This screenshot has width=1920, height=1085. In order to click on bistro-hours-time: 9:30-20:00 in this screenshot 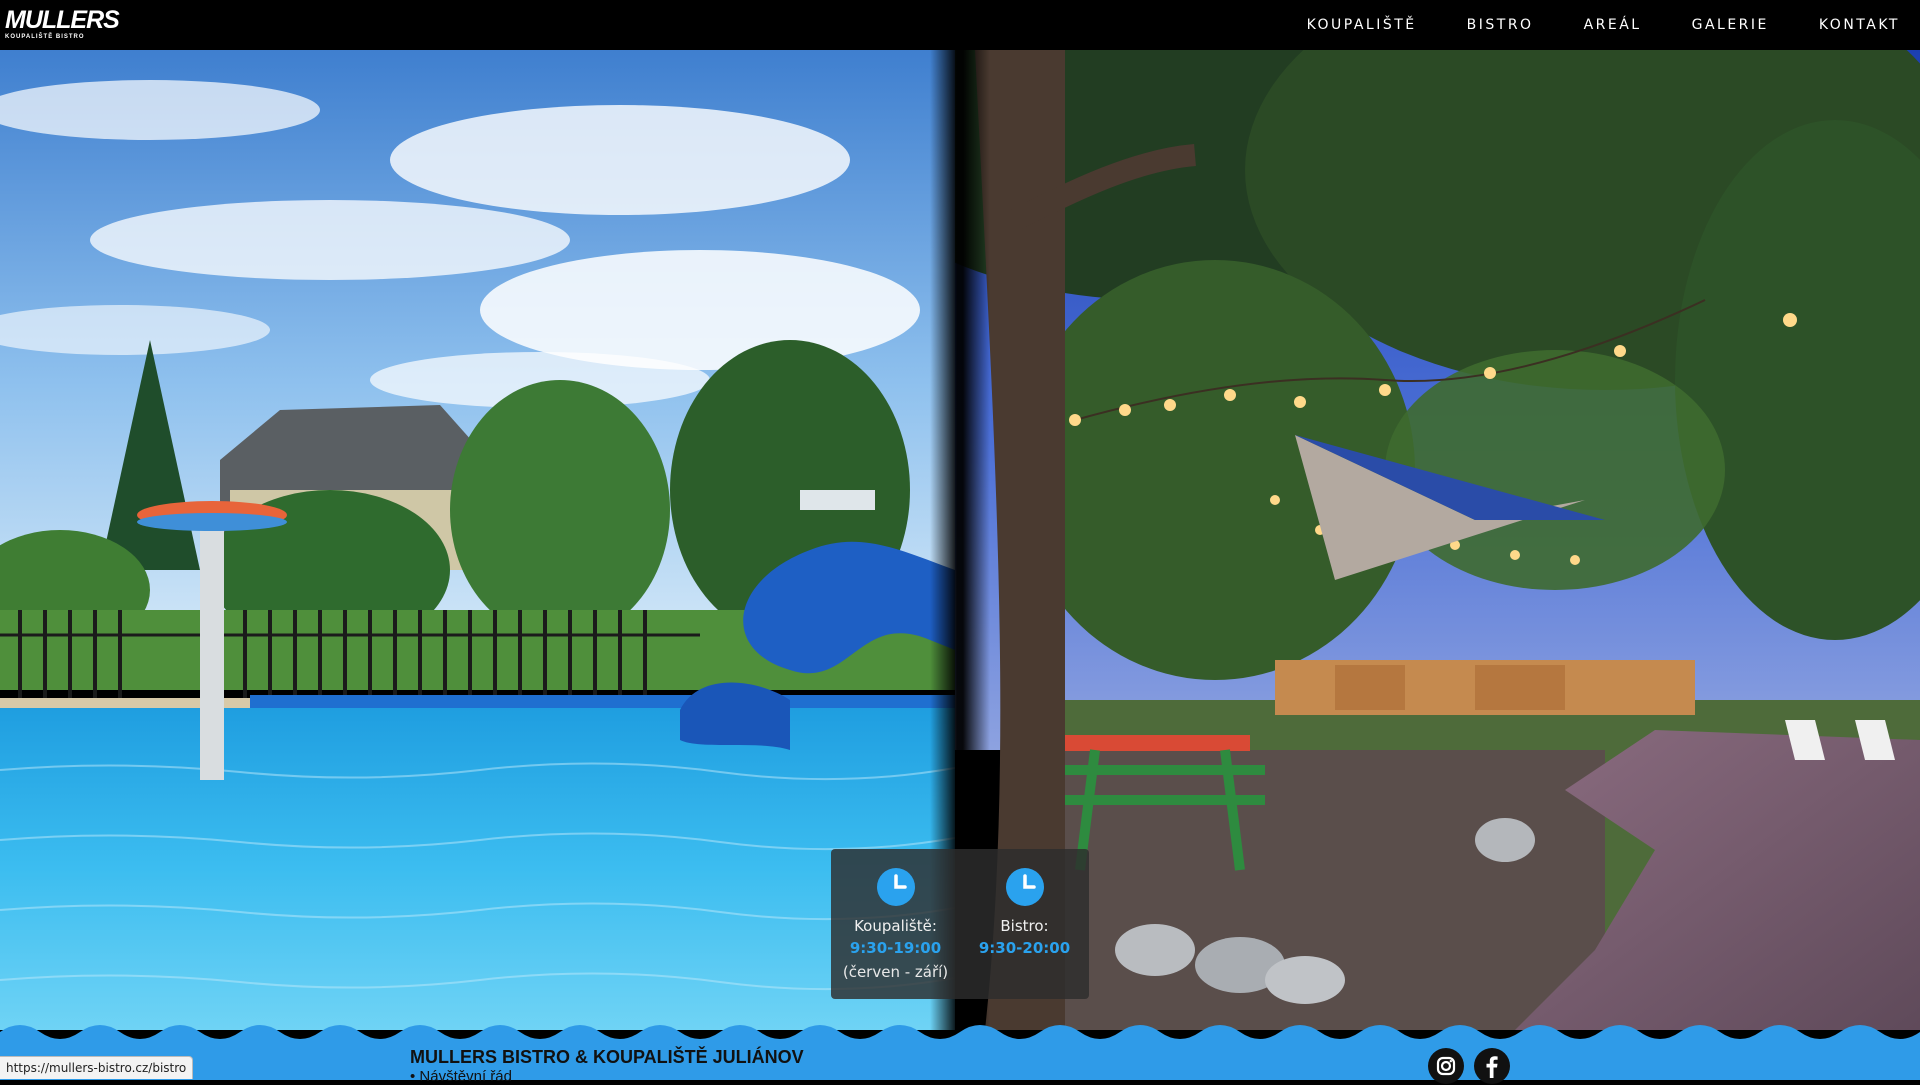, I will do `click(1024, 948)`.